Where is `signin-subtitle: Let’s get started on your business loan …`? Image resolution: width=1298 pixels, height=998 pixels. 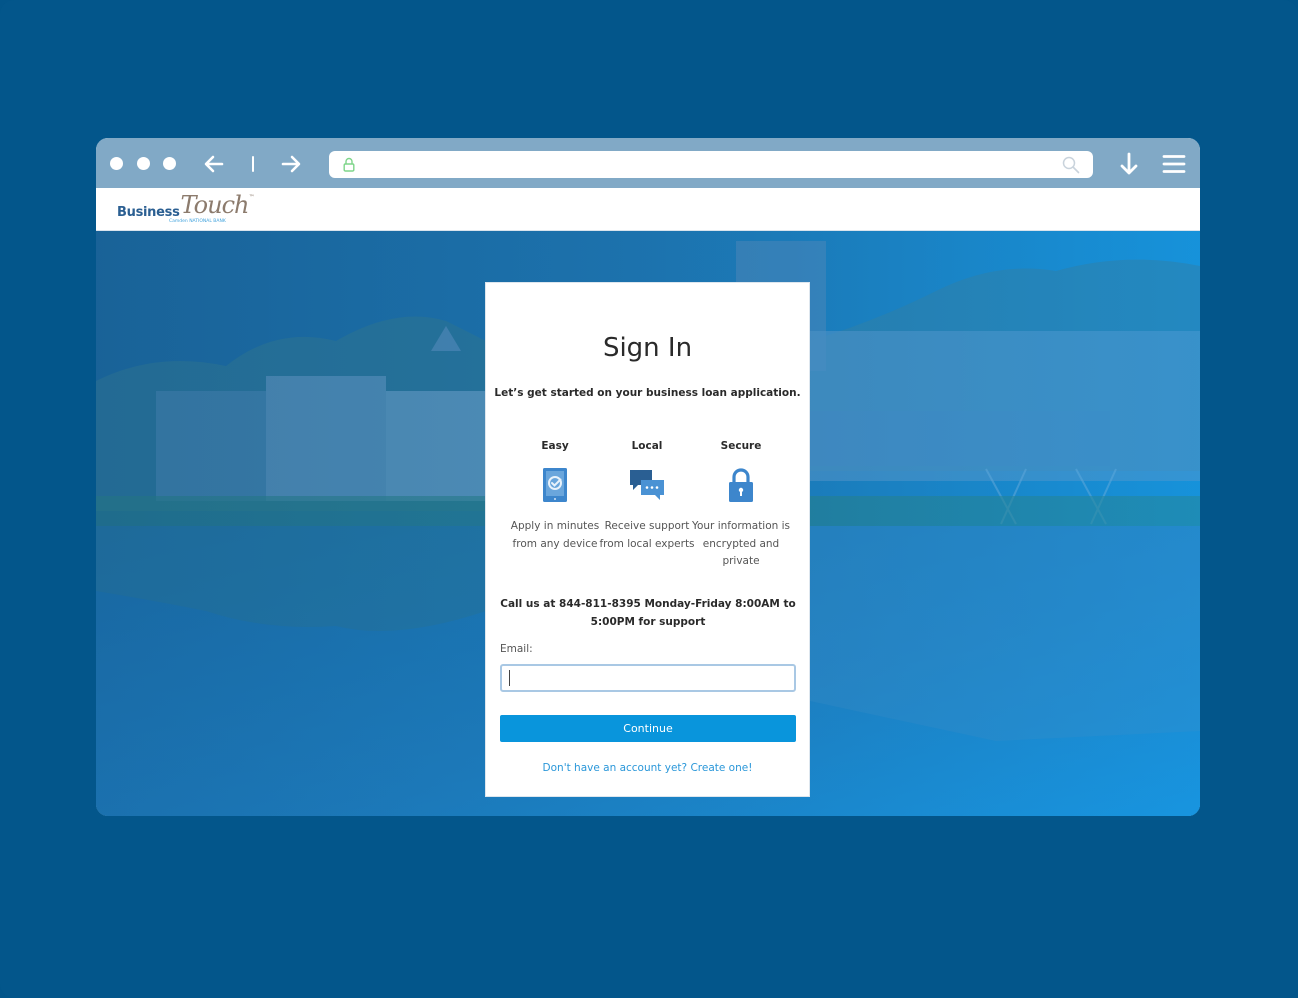
signin-subtitle: Let’s get started on your business loan … is located at coordinates (647, 393).